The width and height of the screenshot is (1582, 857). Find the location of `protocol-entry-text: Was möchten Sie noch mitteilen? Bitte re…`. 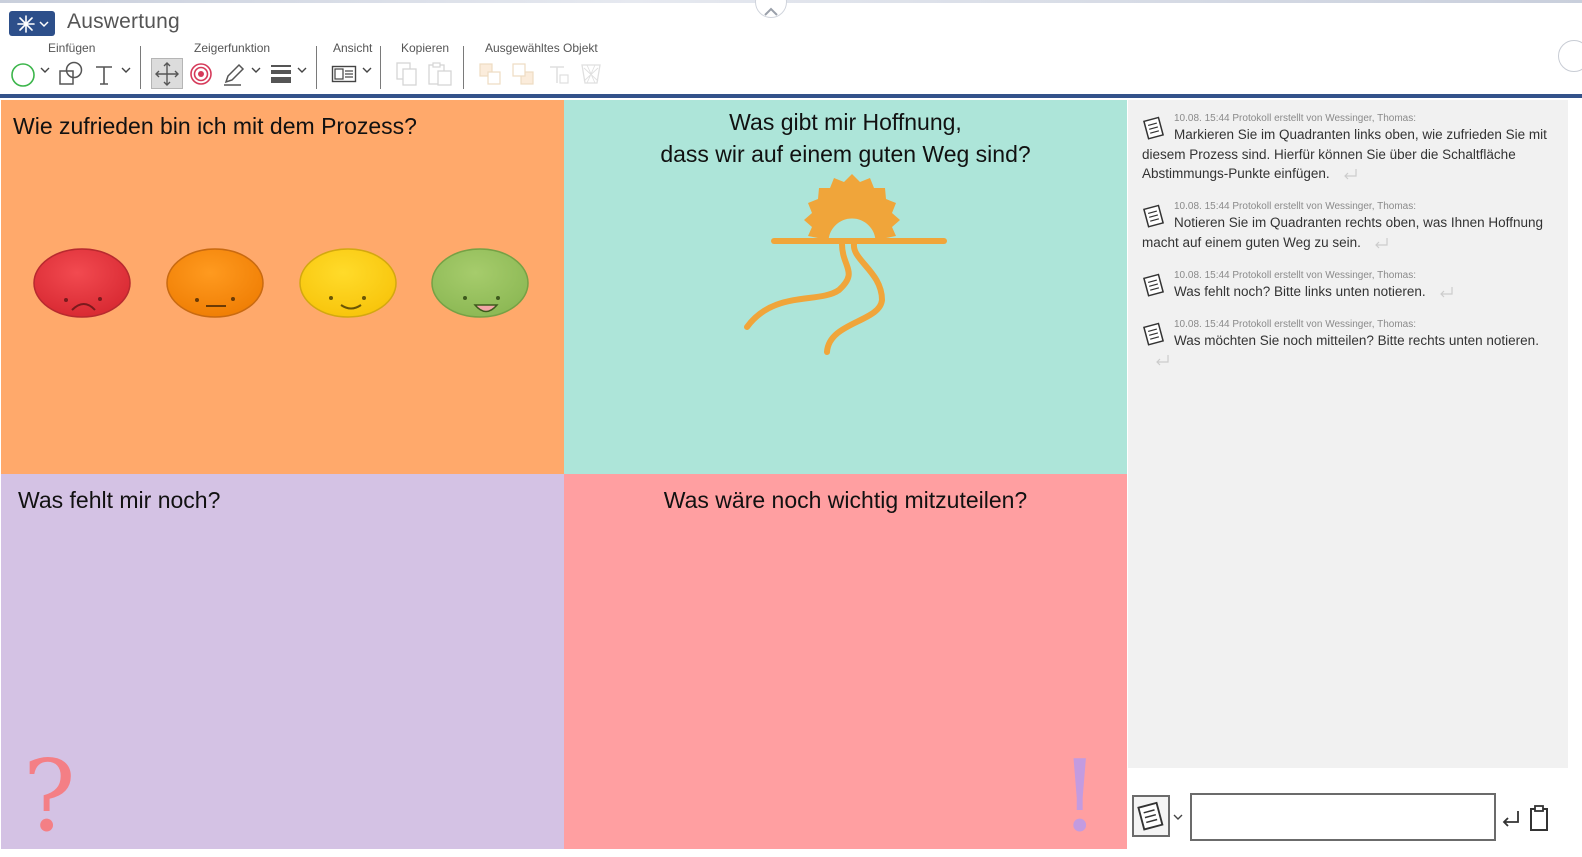

protocol-entry-text: Was möchten Sie noch mitteilen? Bitte re… is located at coordinates (1356, 340).